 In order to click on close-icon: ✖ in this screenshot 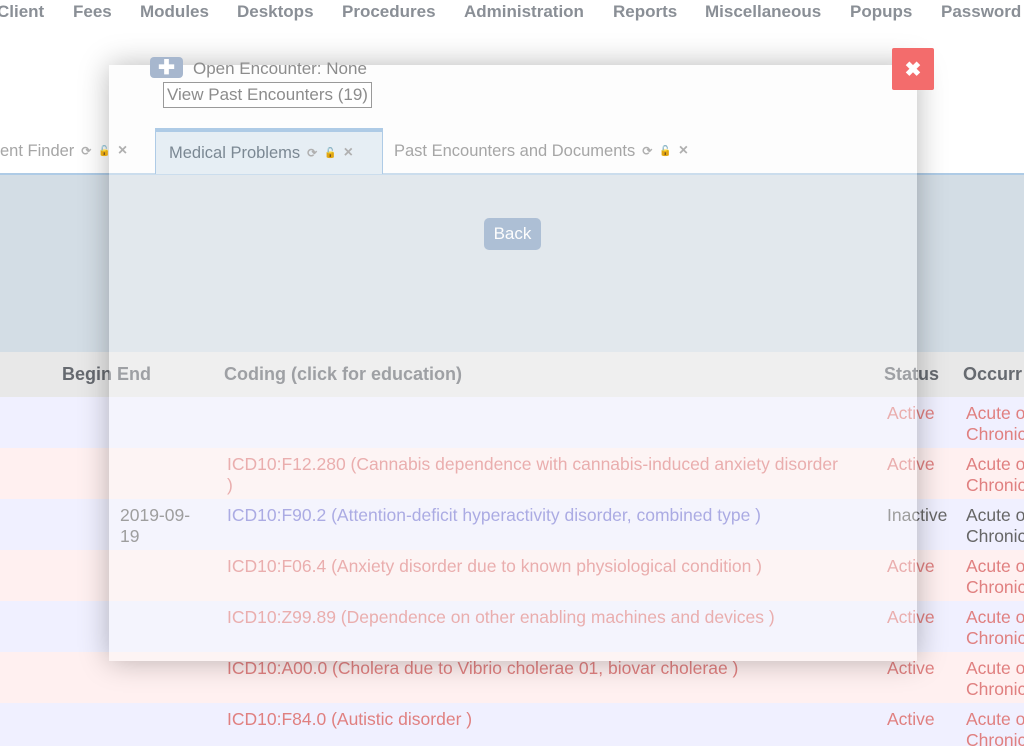, I will do `click(913, 69)`.